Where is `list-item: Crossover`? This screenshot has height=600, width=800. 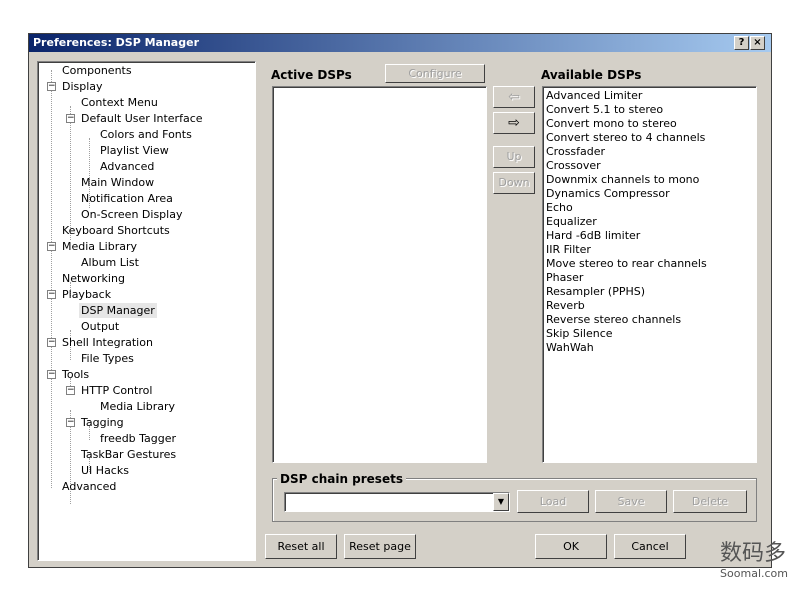 list-item: Crossover is located at coordinates (573, 166).